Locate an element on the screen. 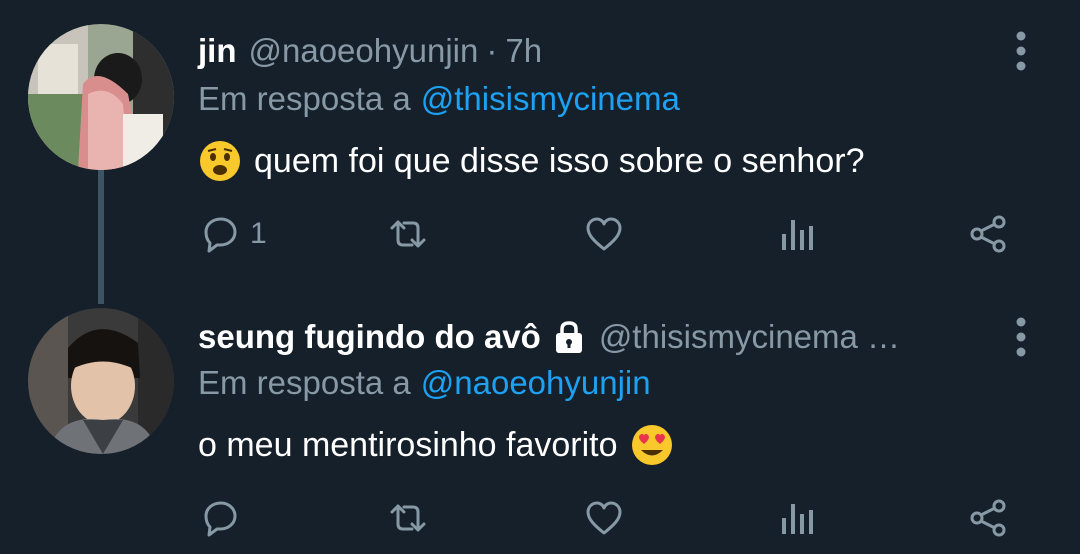 The height and width of the screenshot is (554, 1080). reply-context: Em resposta a @naoeohyunjin is located at coordinates (424, 383).